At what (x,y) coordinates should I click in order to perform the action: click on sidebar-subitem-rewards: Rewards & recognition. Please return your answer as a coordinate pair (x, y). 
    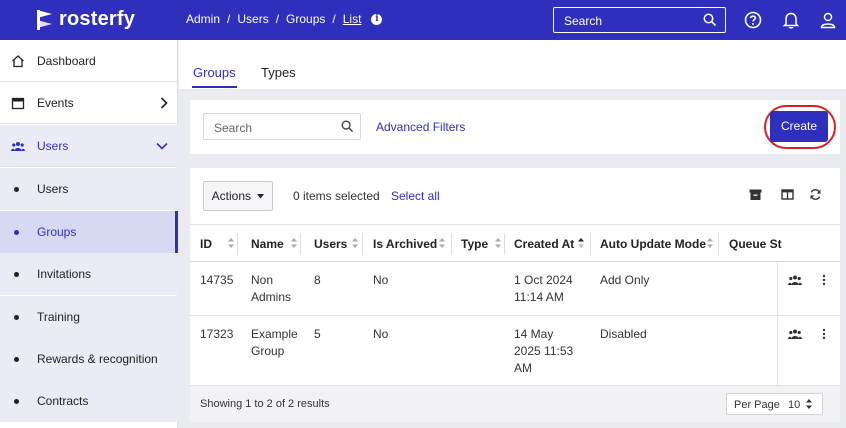
    Looking at the image, I should click on (89, 359).